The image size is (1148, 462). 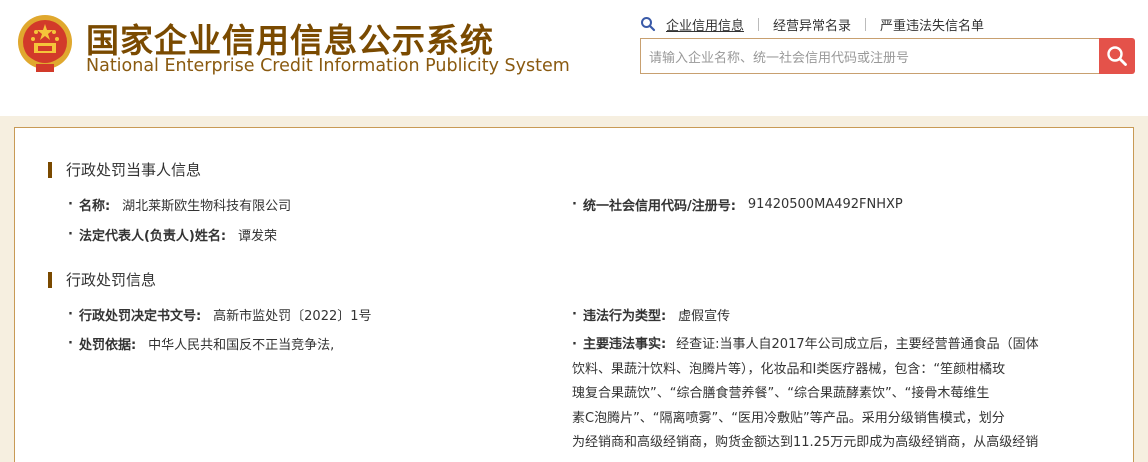 I want to click on section-party-info: 行政处罚当事人信息, so click(x=124, y=169).